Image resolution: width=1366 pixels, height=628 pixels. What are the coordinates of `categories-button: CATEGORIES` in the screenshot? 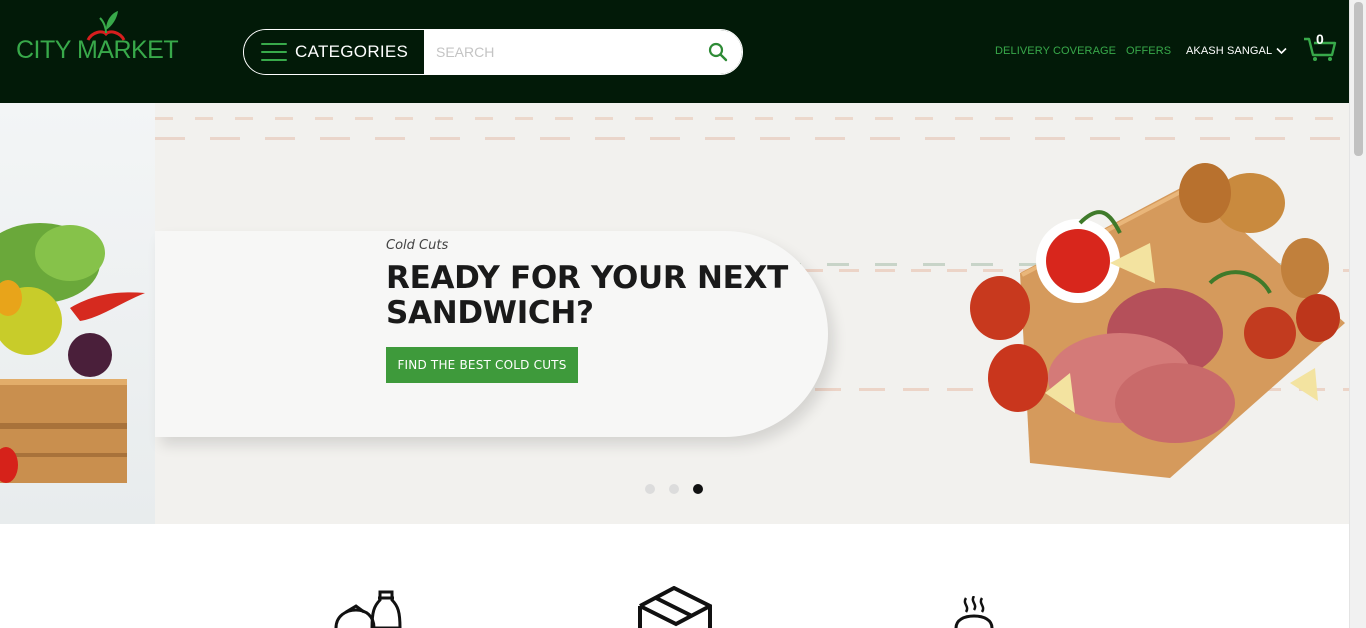 It's located at (334, 52).